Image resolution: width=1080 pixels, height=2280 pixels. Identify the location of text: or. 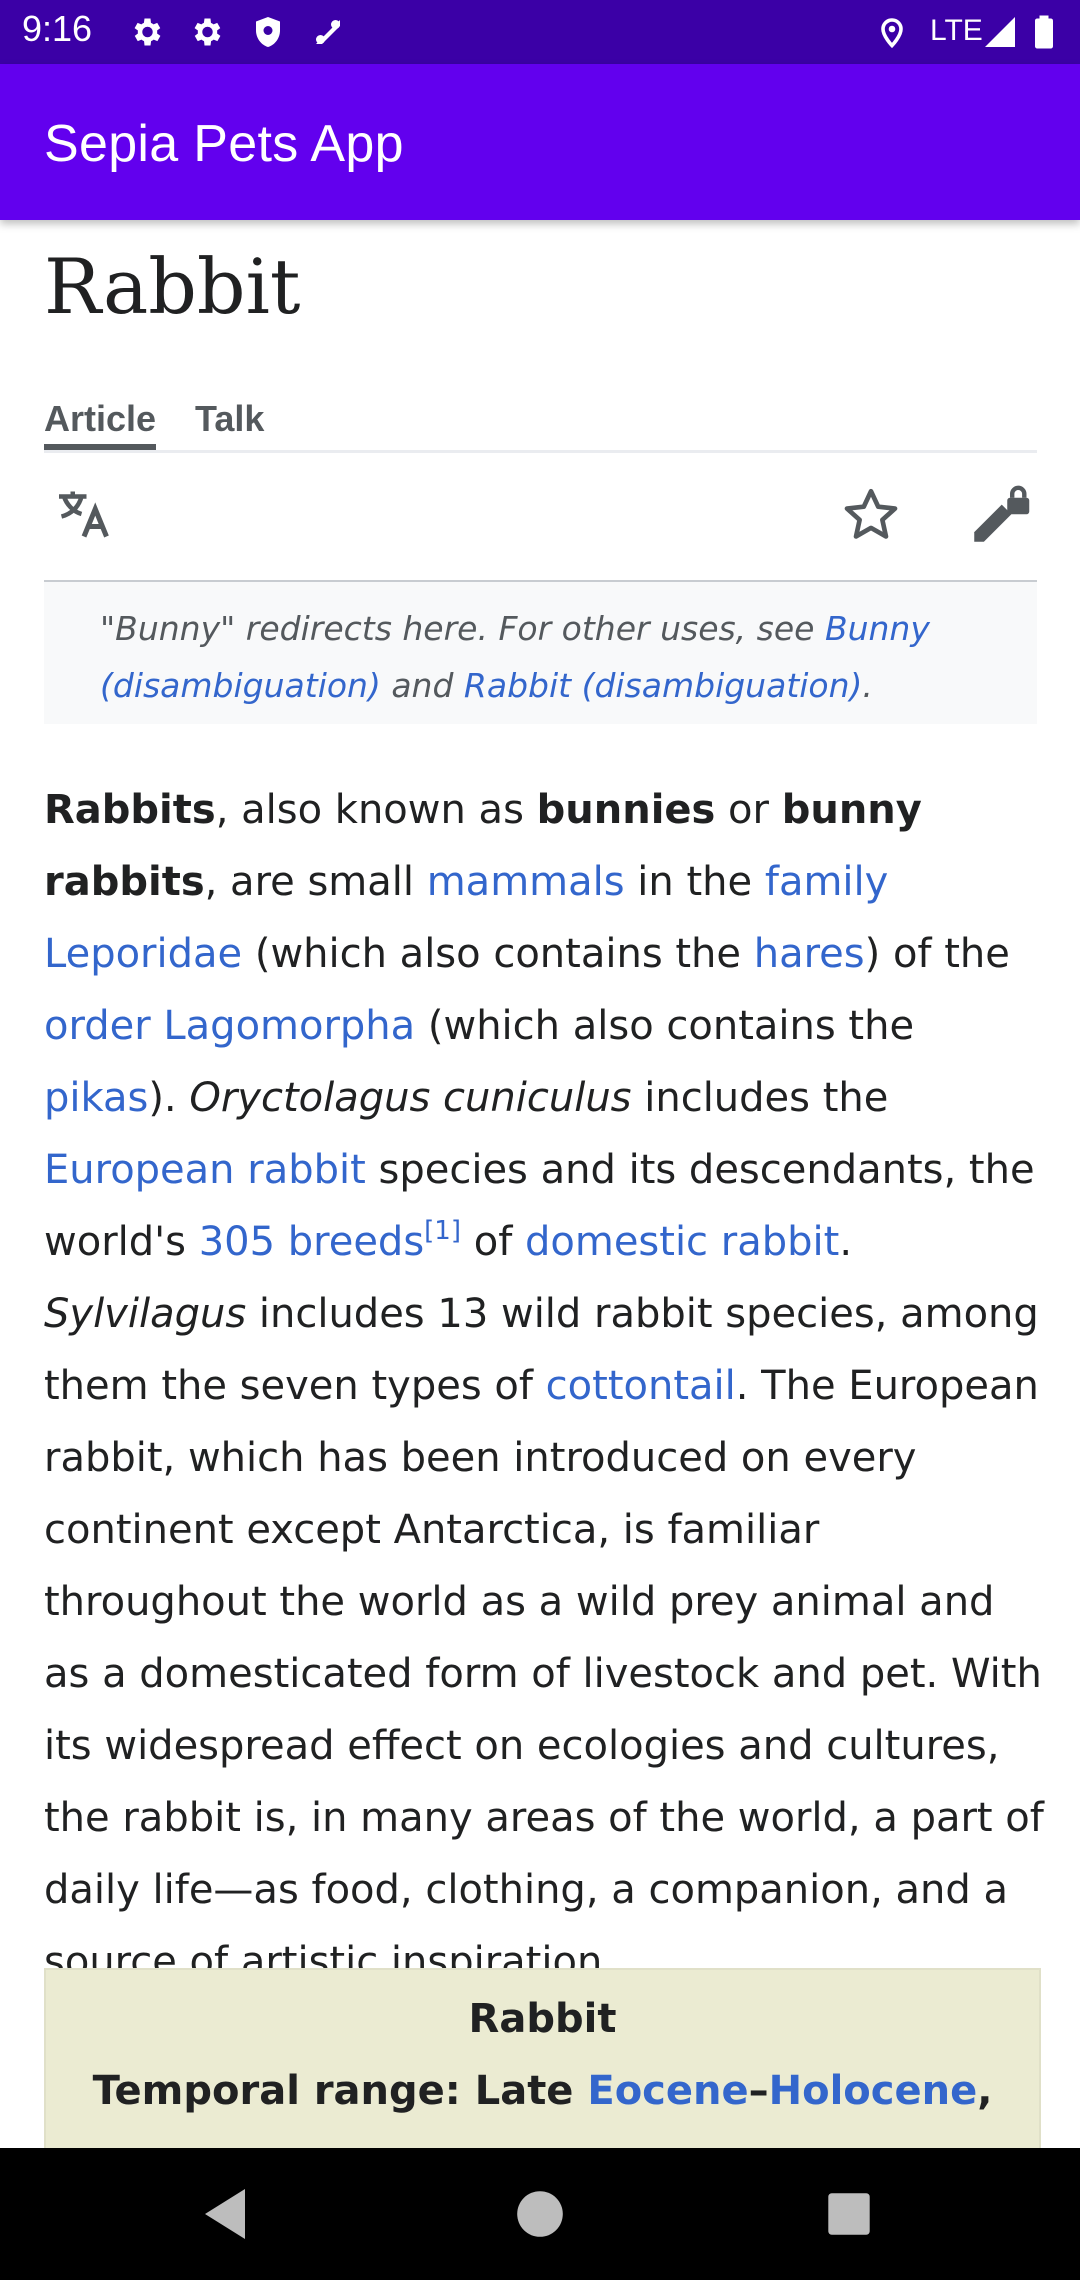
(748, 810).